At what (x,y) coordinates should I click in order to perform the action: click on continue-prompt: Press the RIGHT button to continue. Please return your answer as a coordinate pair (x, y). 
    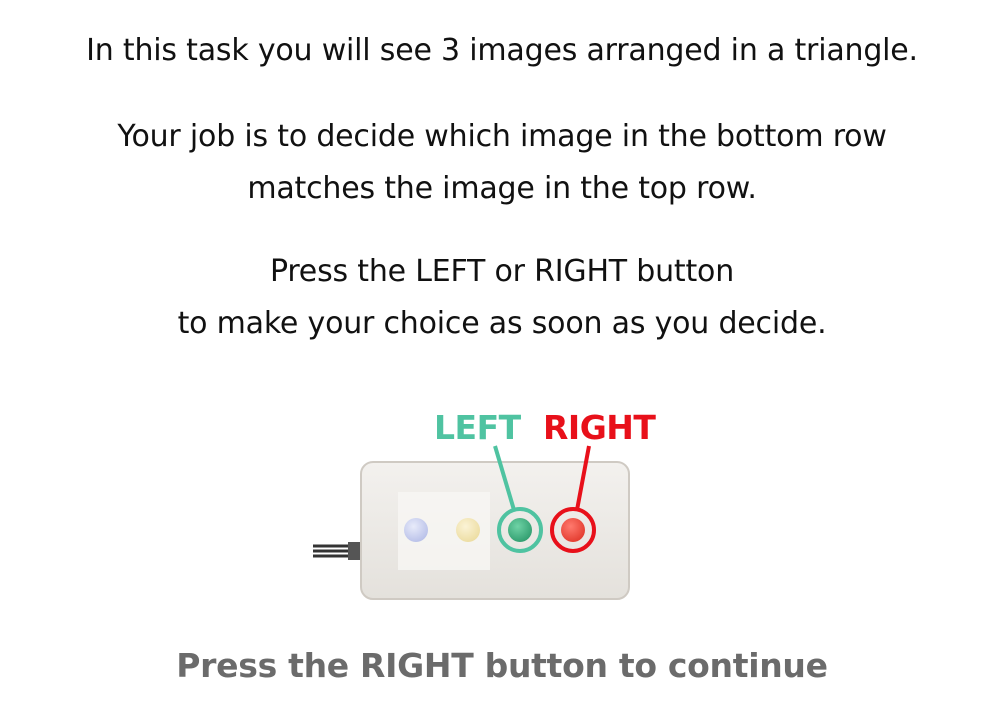
    Looking at the image, I should click on (502, 665).